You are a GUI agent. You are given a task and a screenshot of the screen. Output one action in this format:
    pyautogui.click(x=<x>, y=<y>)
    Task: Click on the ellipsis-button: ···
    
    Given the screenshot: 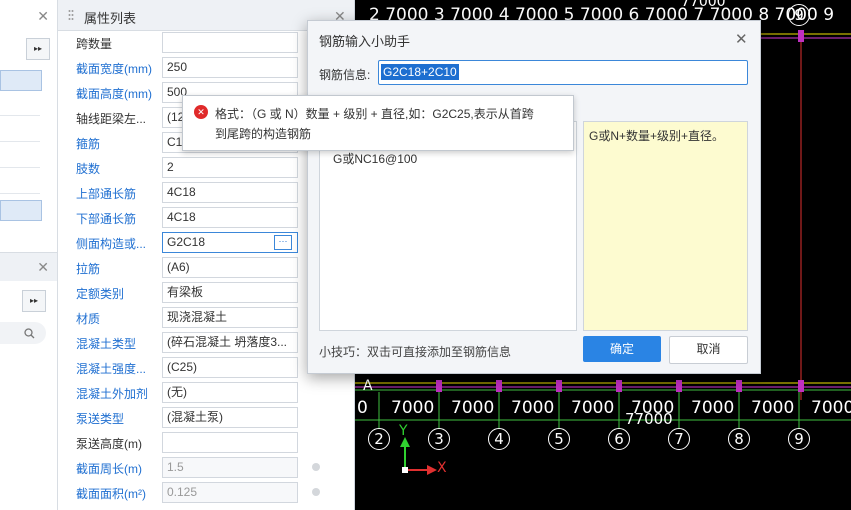 What is the action you would take?
    pyautogui.click(x=283, y=242)
    